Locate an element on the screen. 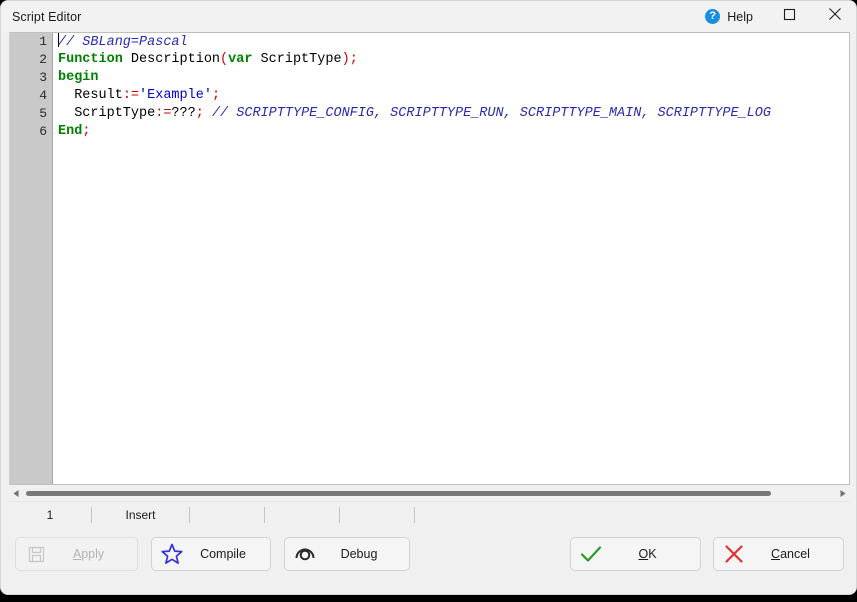  title-bar-controls: ? Help is located at coordinates (775, 16).